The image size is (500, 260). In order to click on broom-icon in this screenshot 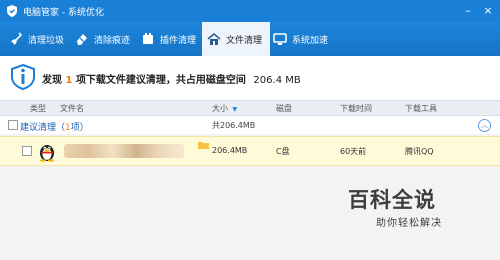, I will do `click(17, 38)`.